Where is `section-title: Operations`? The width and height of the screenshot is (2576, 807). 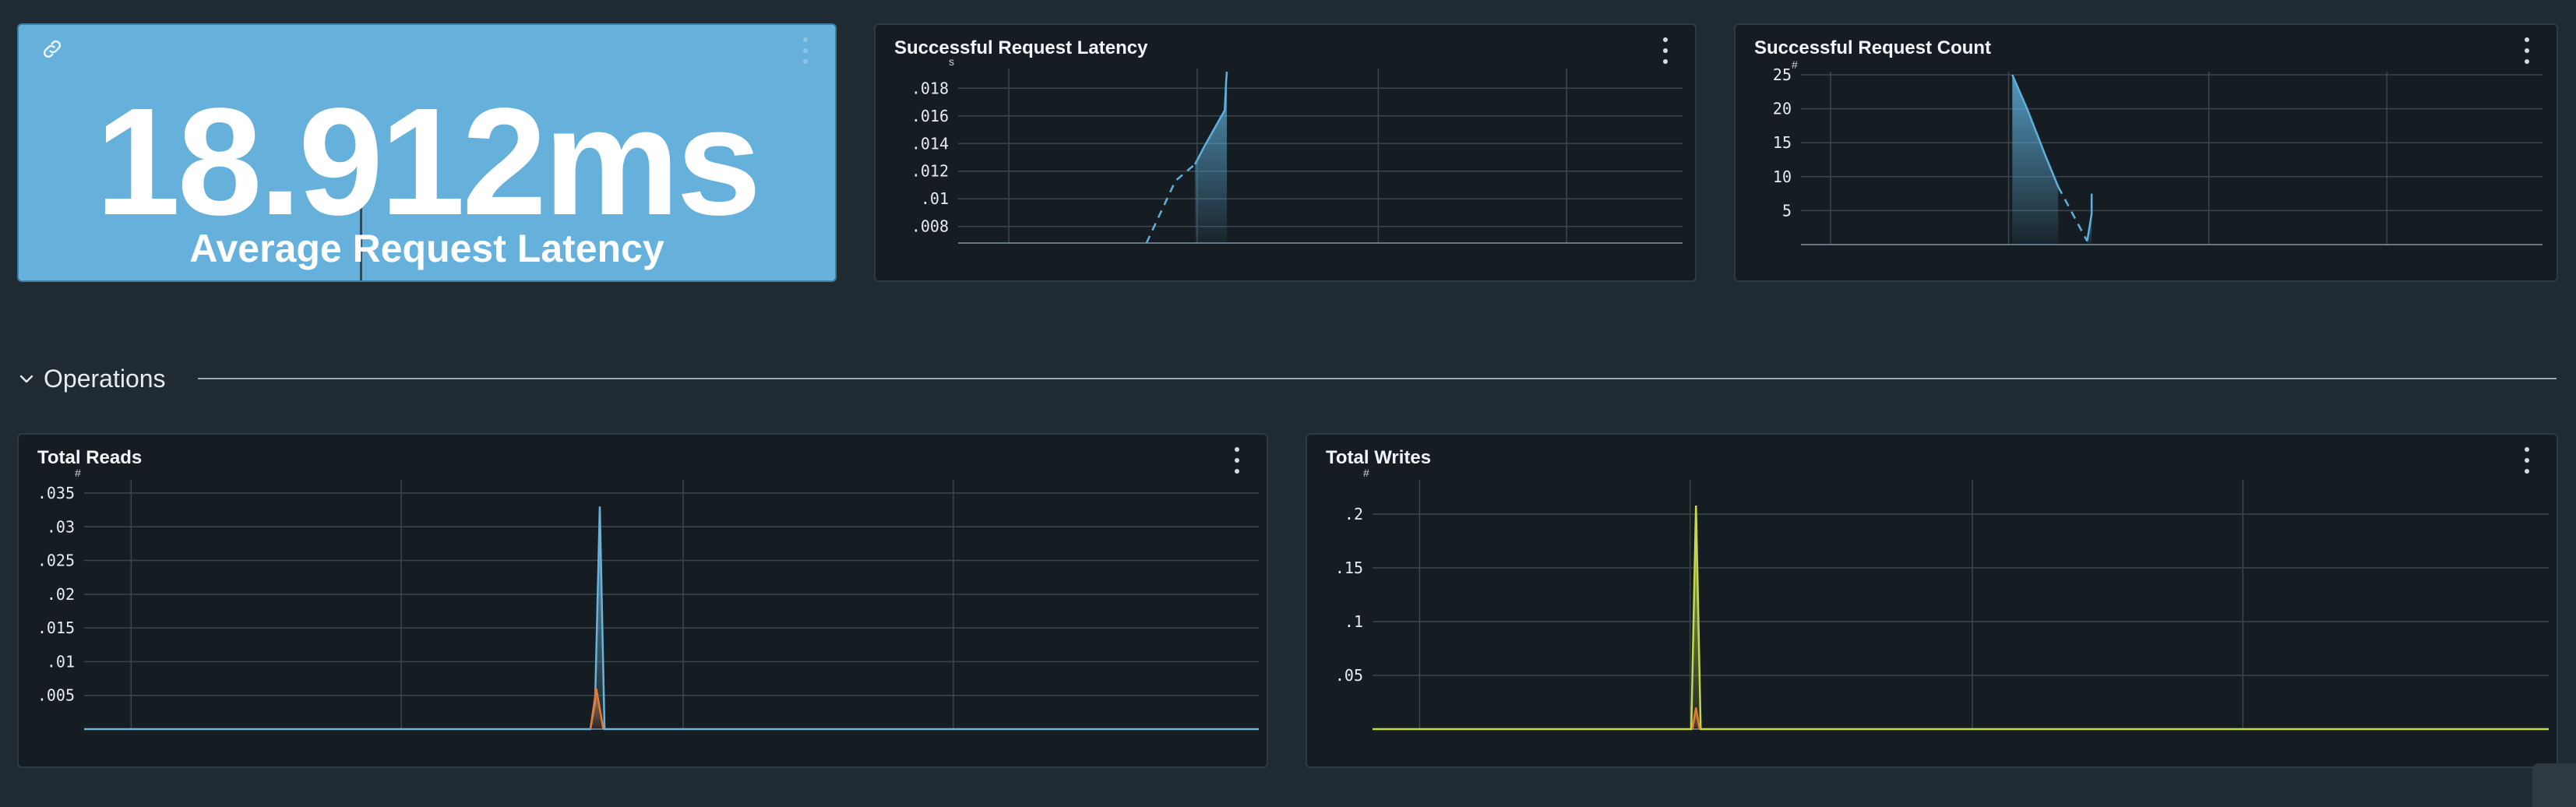
section-title: Operations is located at coordinates (105, 379).